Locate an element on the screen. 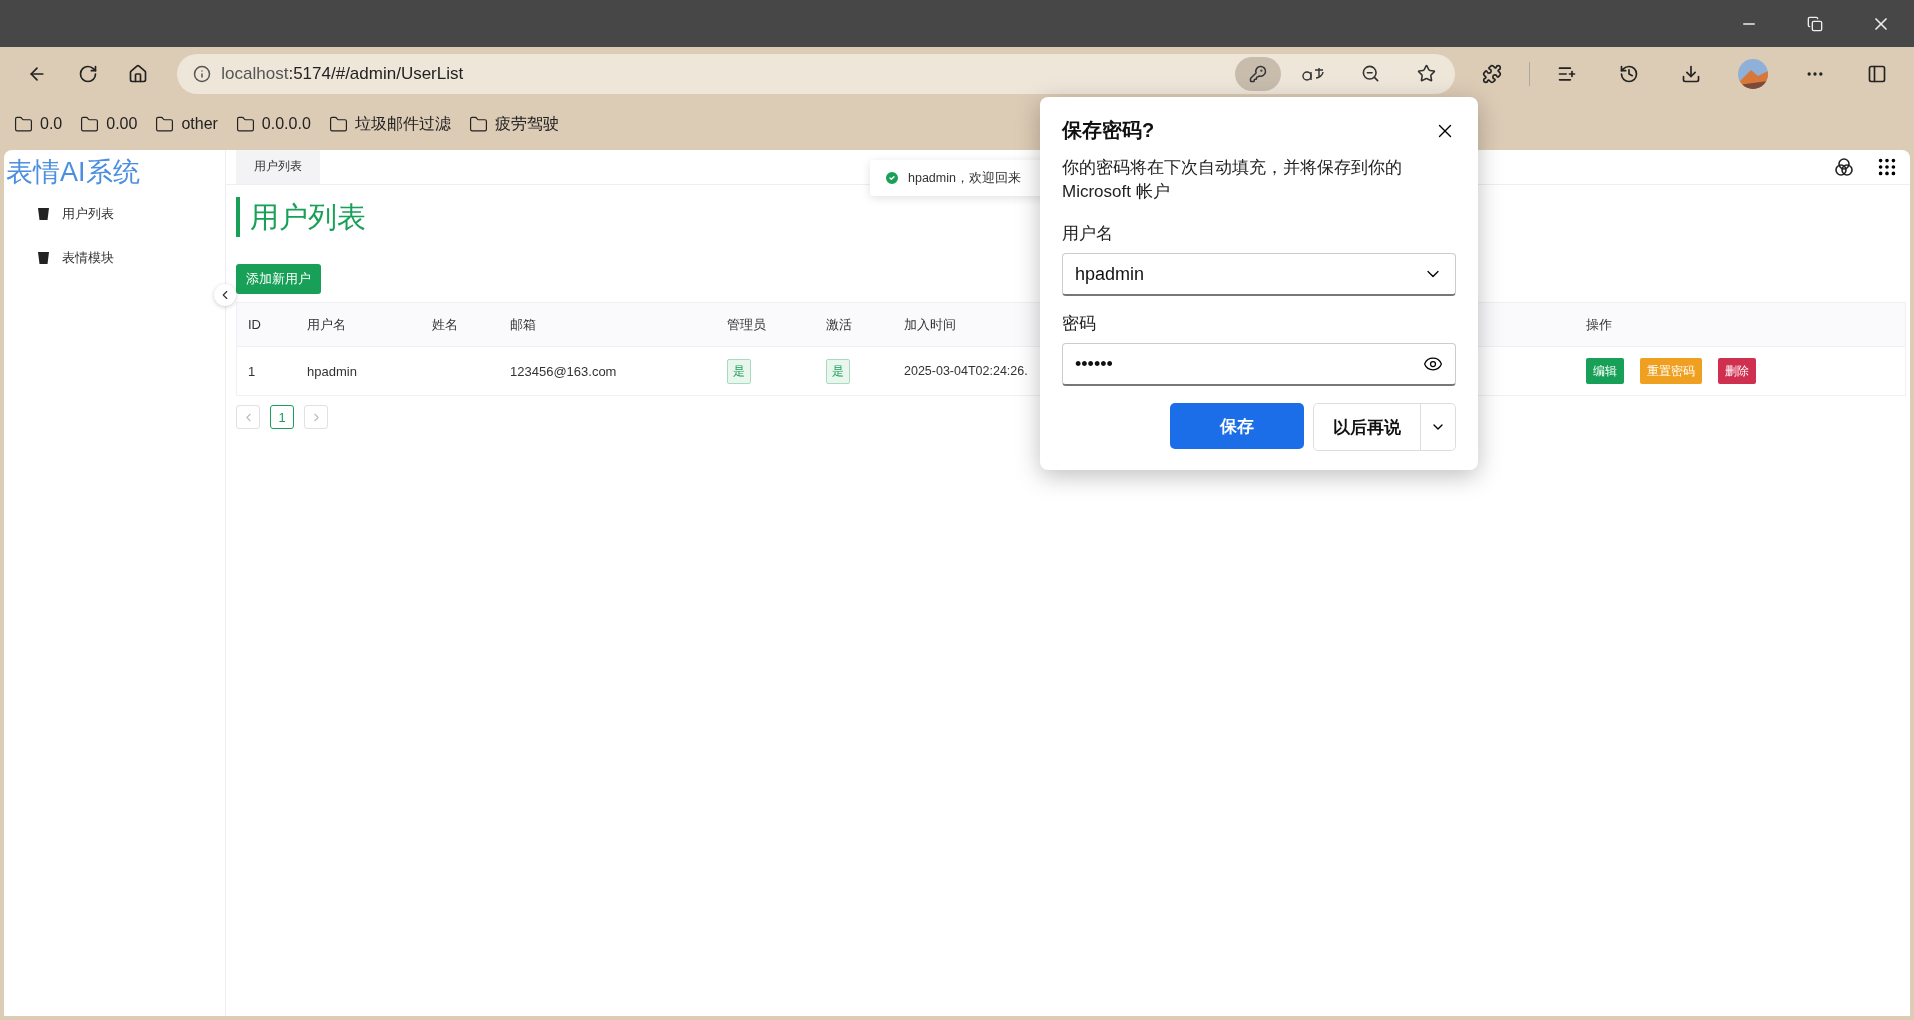  key-icon is located at coordinates (1258, 73).